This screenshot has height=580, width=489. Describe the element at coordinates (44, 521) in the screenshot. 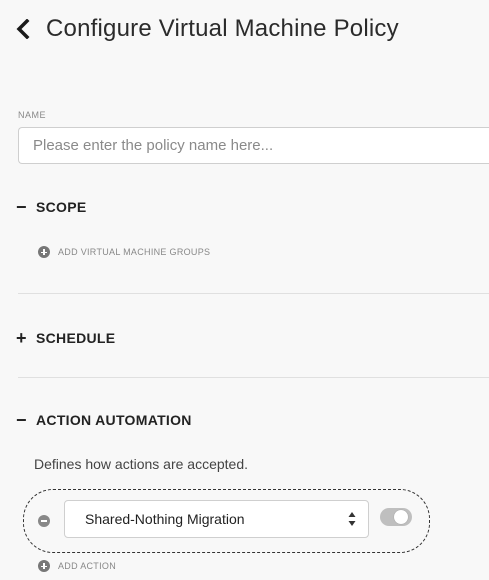

I see `remove-action-button` at that location.